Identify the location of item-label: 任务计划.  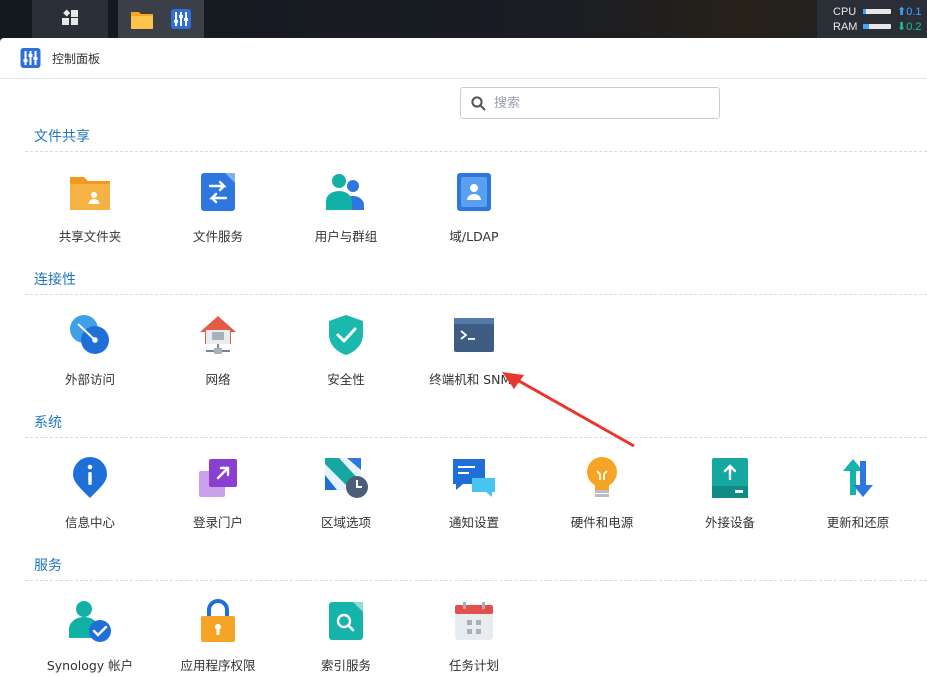
(473, 665).